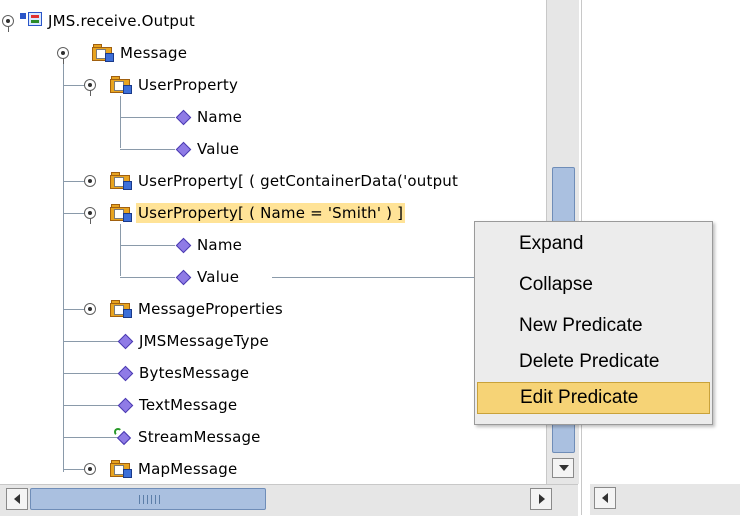 This screenshot has width=740, height=516. Describe the element at coordinates (90, 215) in the screenshot. I see `expander-userproperty-pred2` at that location.